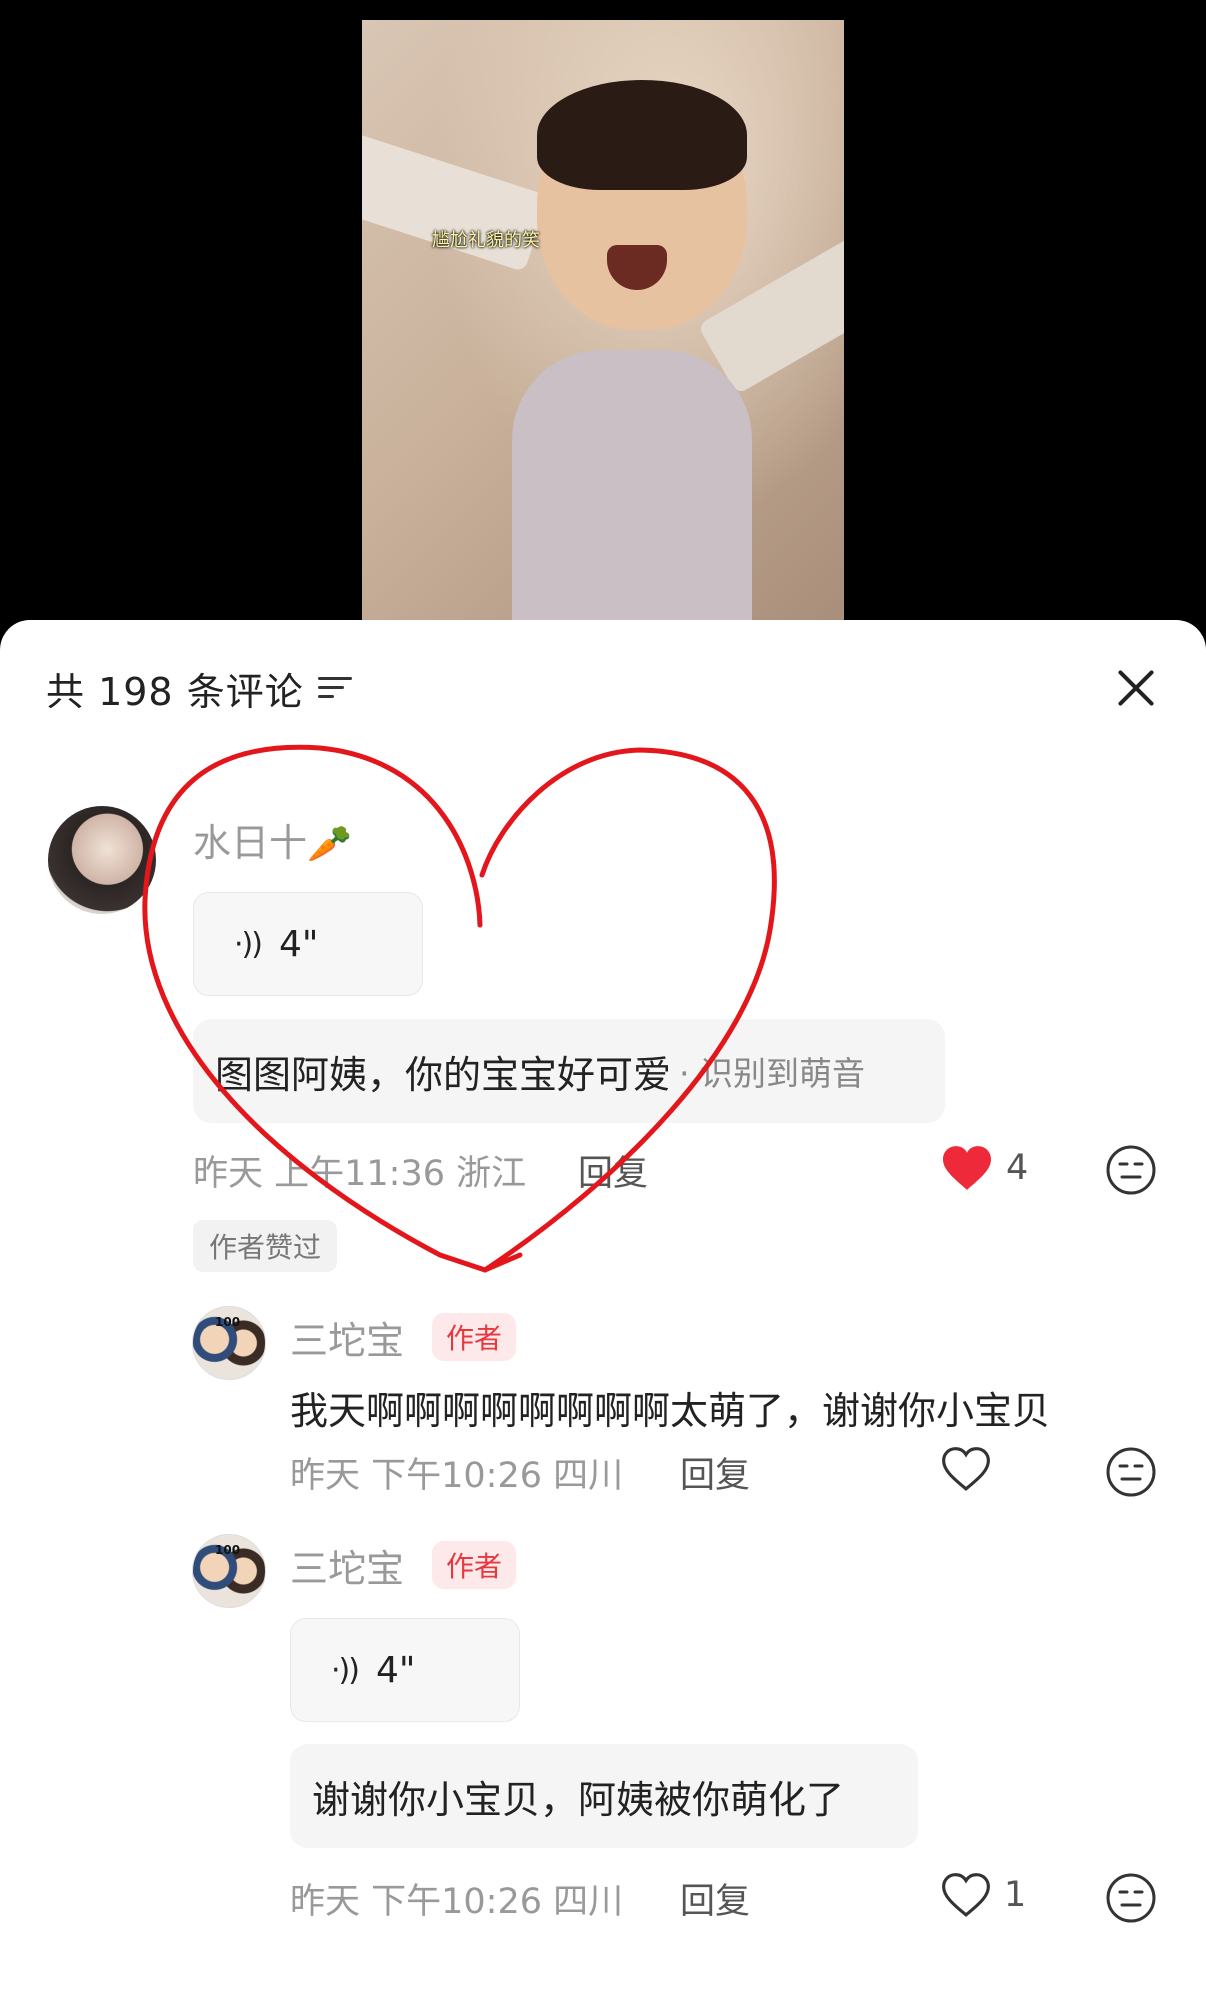 Image resolution: width=1206 pixels, height=1992 pixels. I want to click on voice-transcript: 谢谢你小宝贝，阿姨被你萌化了, so click(604, 1796).